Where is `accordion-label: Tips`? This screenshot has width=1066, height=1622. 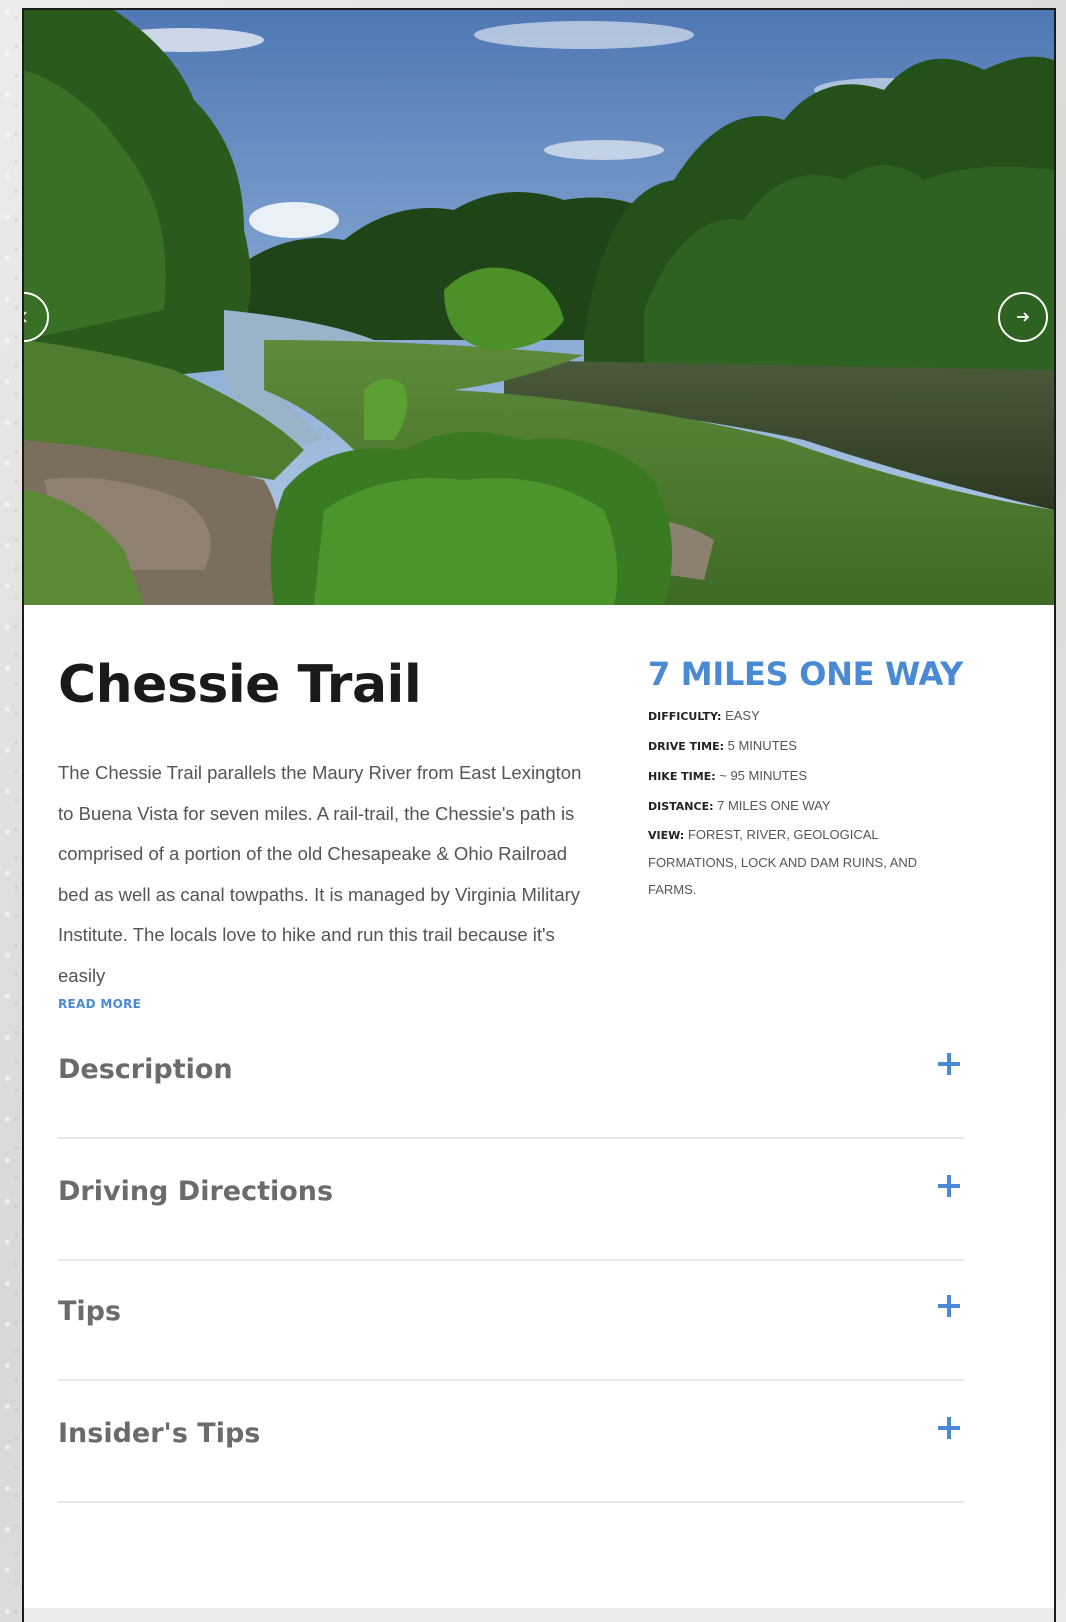
accordion-label: Tips is located at coordinates (90, 1311).